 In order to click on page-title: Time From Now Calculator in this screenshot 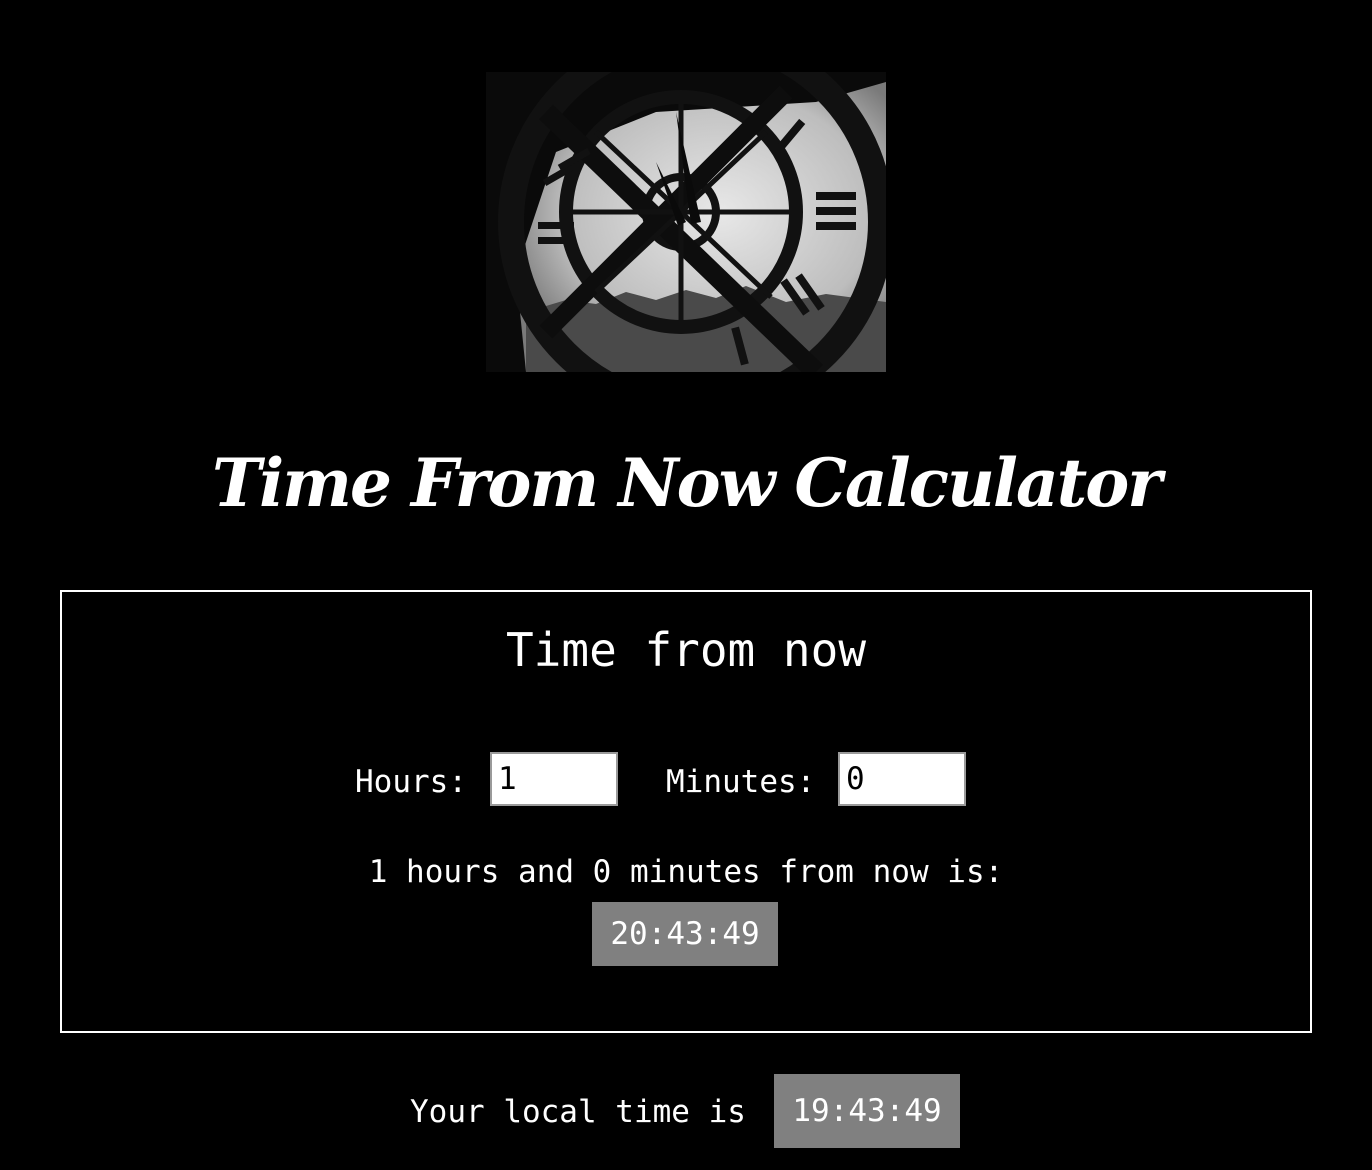, I will do `click(686, 483)`.